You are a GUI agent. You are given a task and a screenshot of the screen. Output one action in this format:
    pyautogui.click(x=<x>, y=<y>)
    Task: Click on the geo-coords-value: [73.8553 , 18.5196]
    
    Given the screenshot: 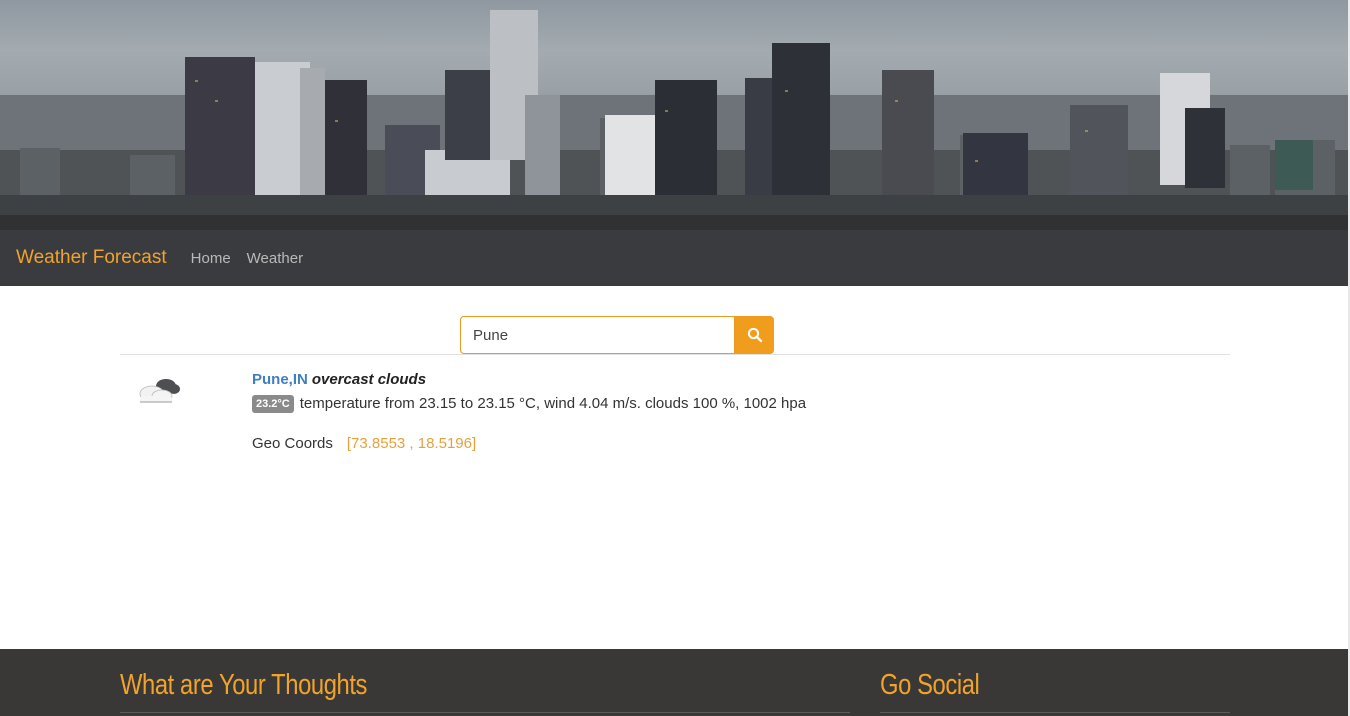 What is the action you would take?
    pyautogui.click(x=411, y=443)
    